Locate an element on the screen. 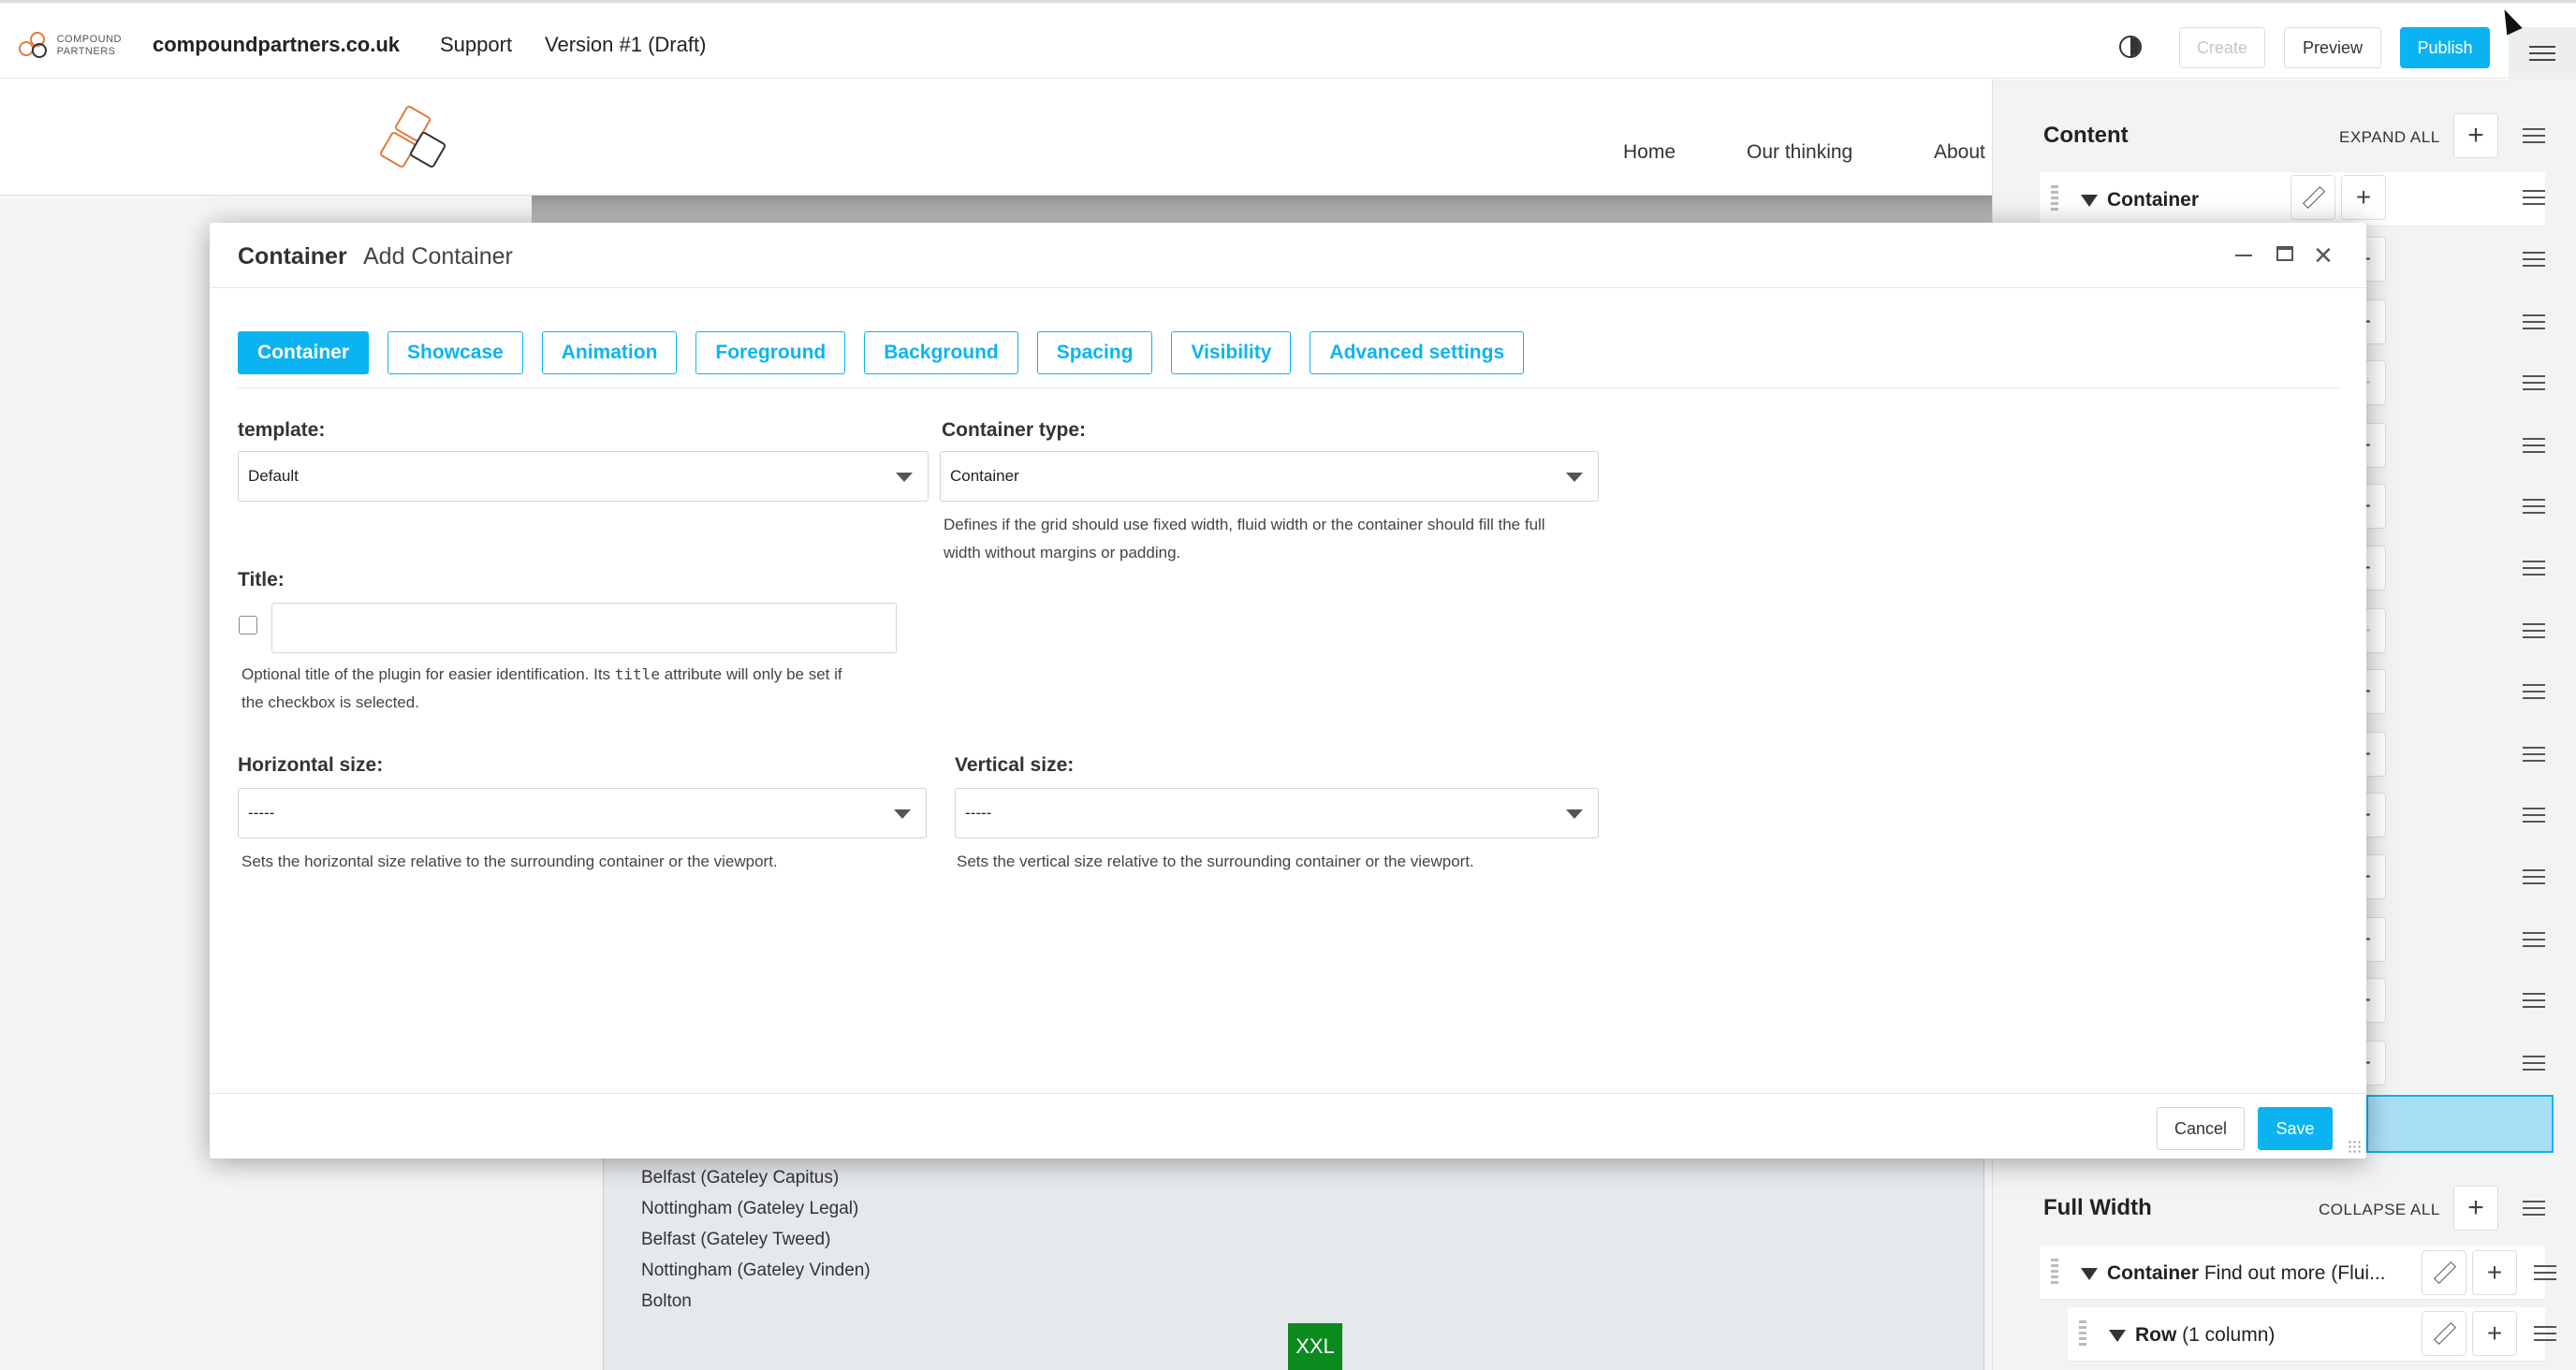  minimize-icon is located at coordinates (2243, 255).